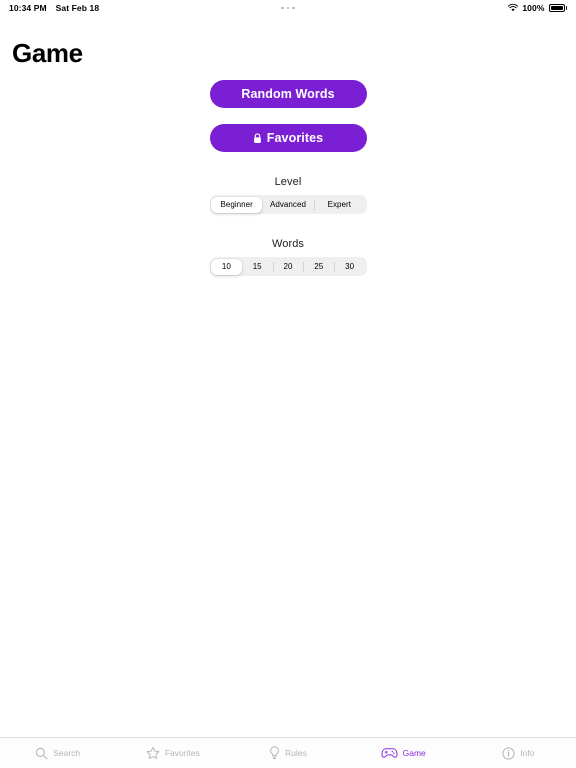  I want to click on words-option-30-label: 30, so click(350, 266).